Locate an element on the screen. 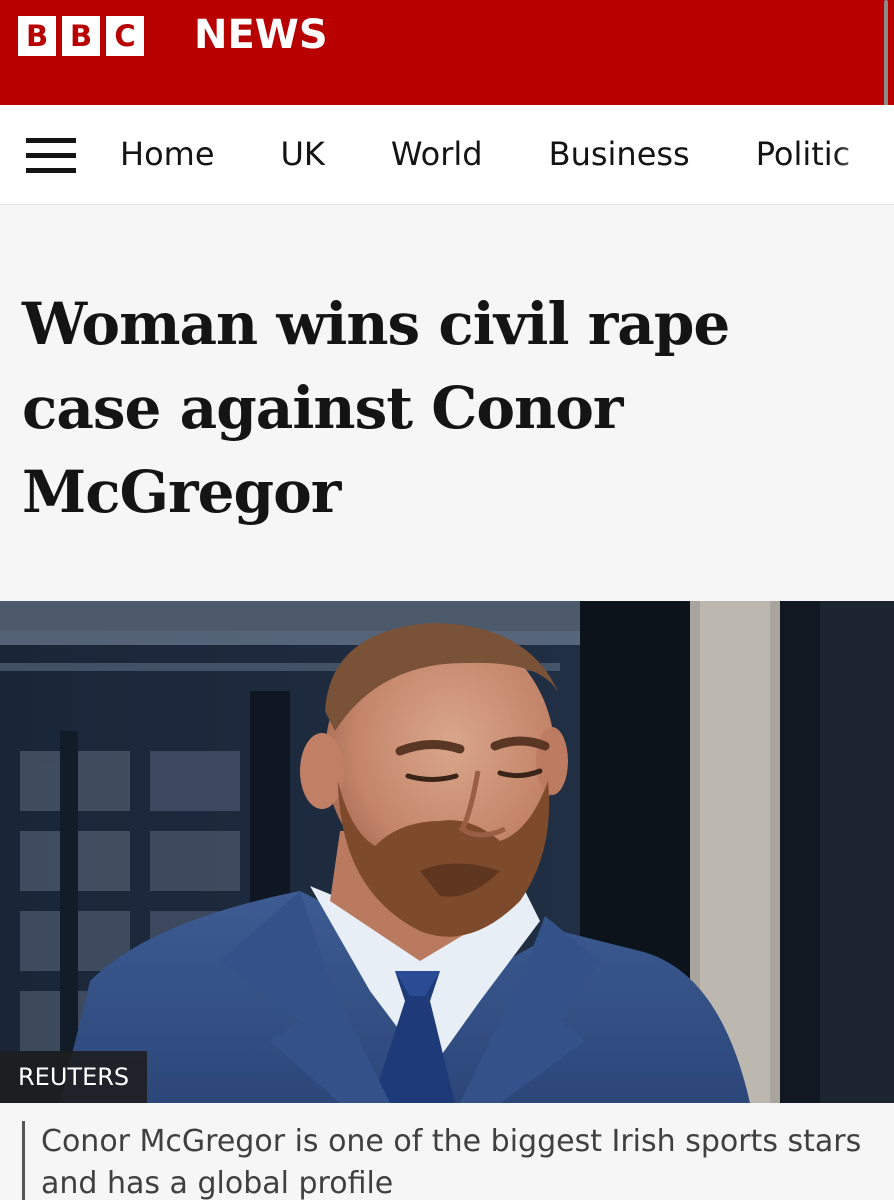  nav-overflow-fade is located at coordinates (864, 154).